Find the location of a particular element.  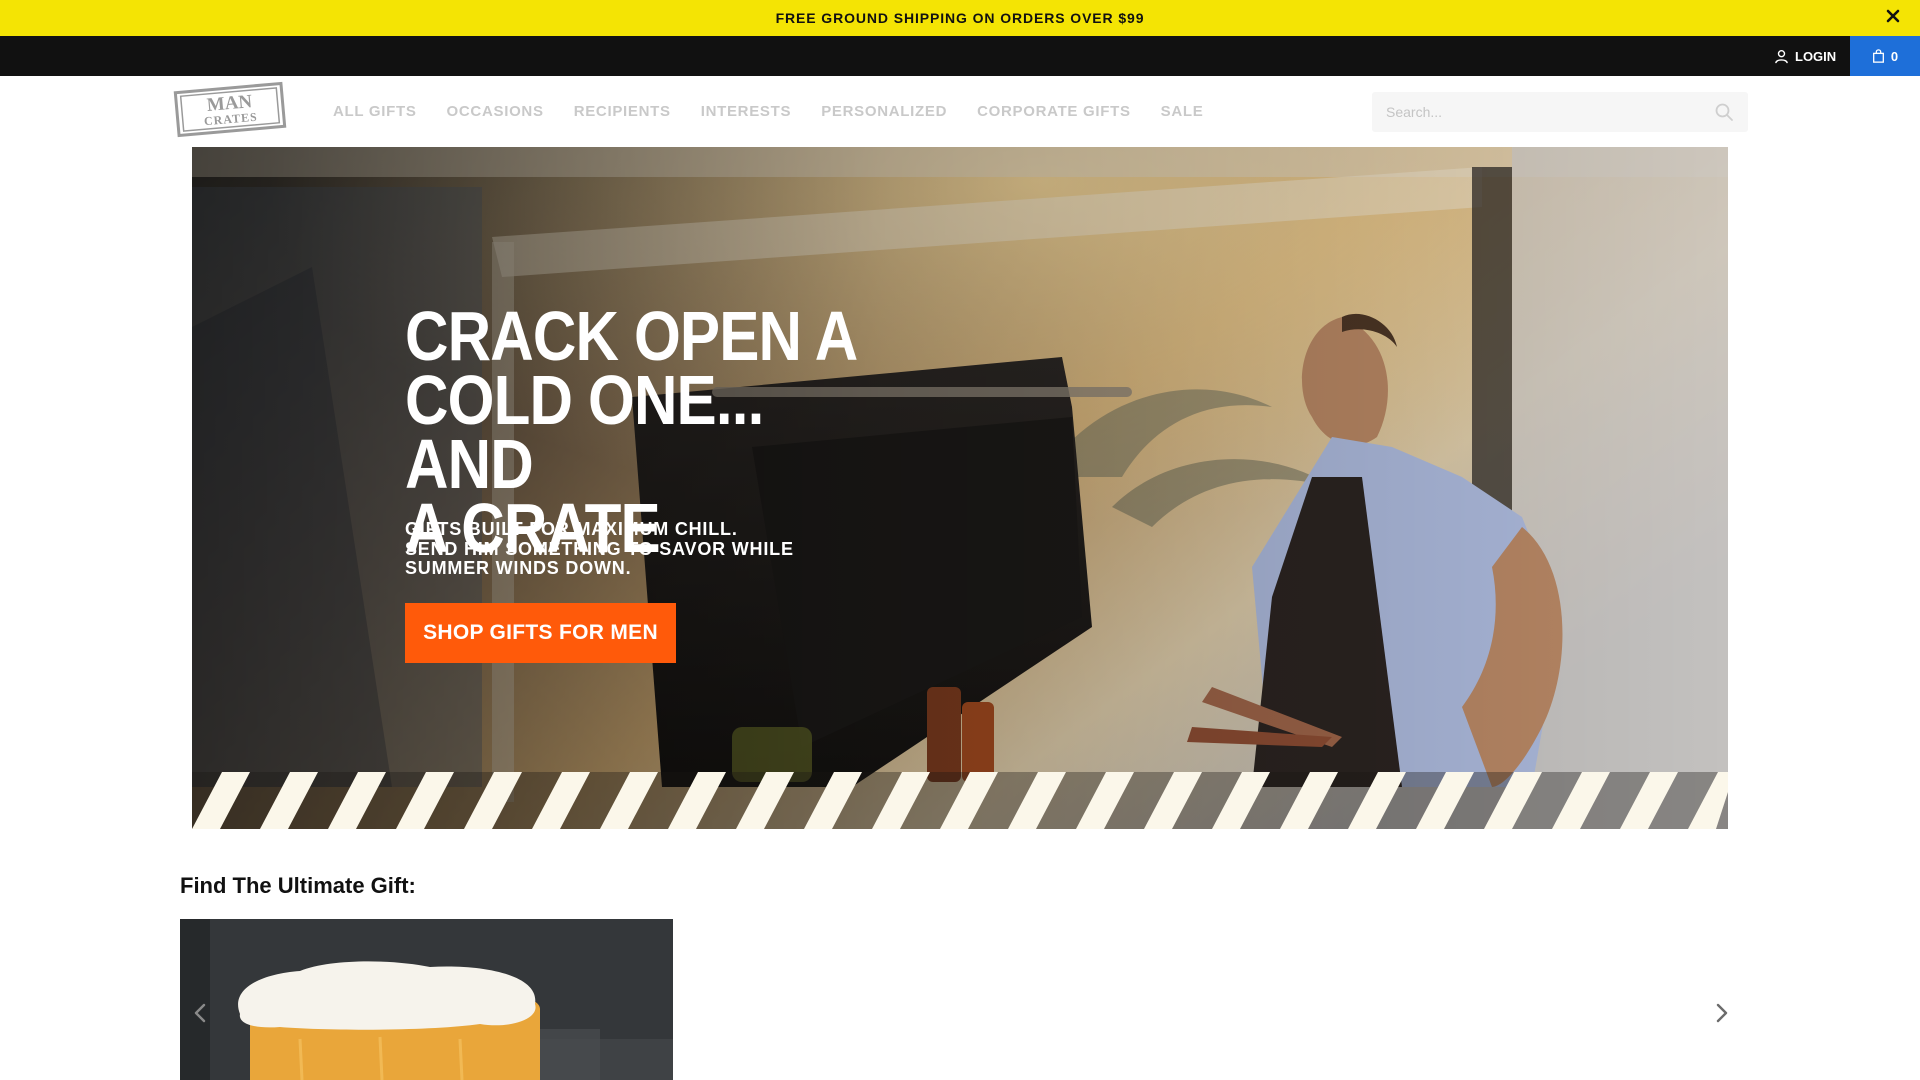

nav-item-corporate-gifts: CORPORATE GIFTS is located at coordinates (1054, 111).